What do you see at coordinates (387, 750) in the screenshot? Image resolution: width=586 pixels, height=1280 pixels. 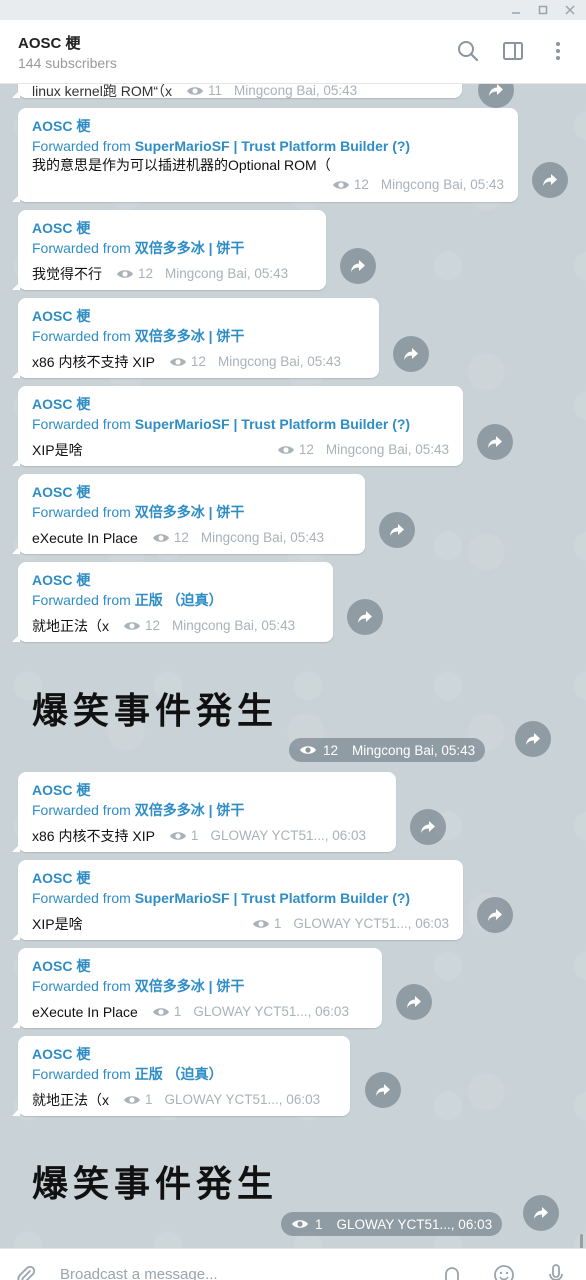 I see `sticker-meta: 12 Mingcong Bai, 05:43` at bounding box center [387, 750].